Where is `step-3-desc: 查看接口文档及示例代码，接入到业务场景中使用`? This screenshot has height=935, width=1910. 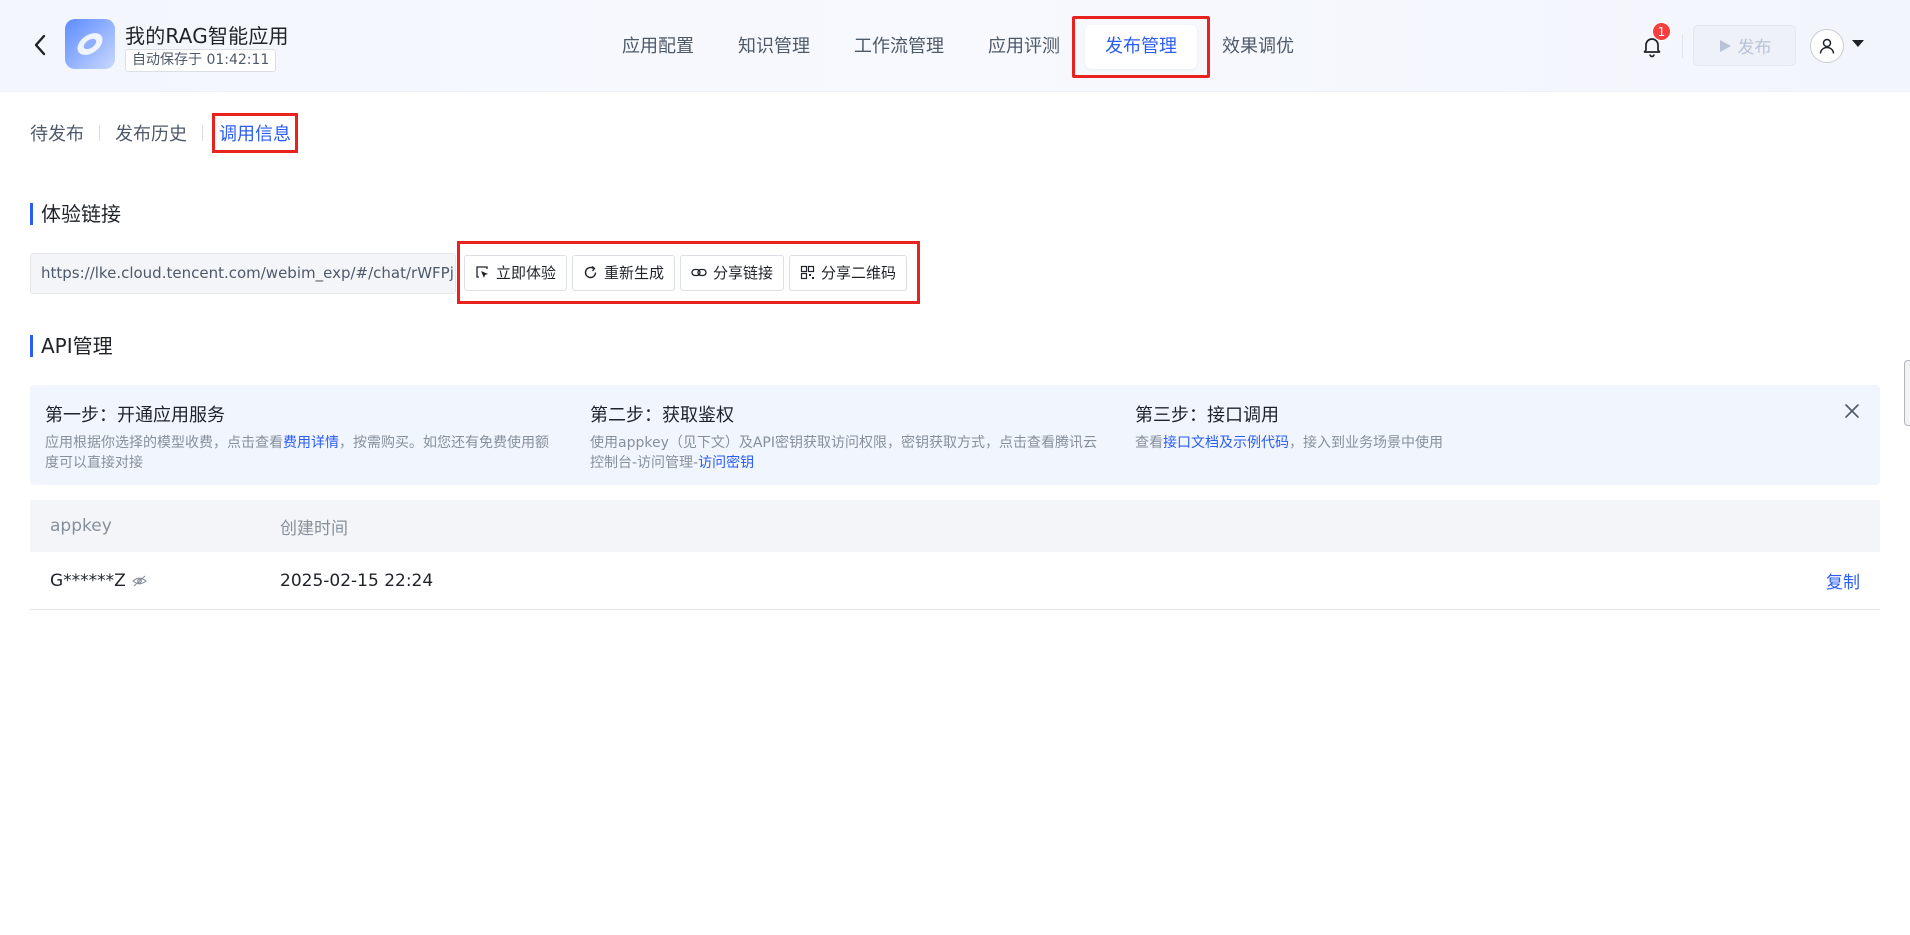 step-3-desc: 查看接口文档及示例代码，接入到业务场景中使用 is located at coordinates (1390, 443).